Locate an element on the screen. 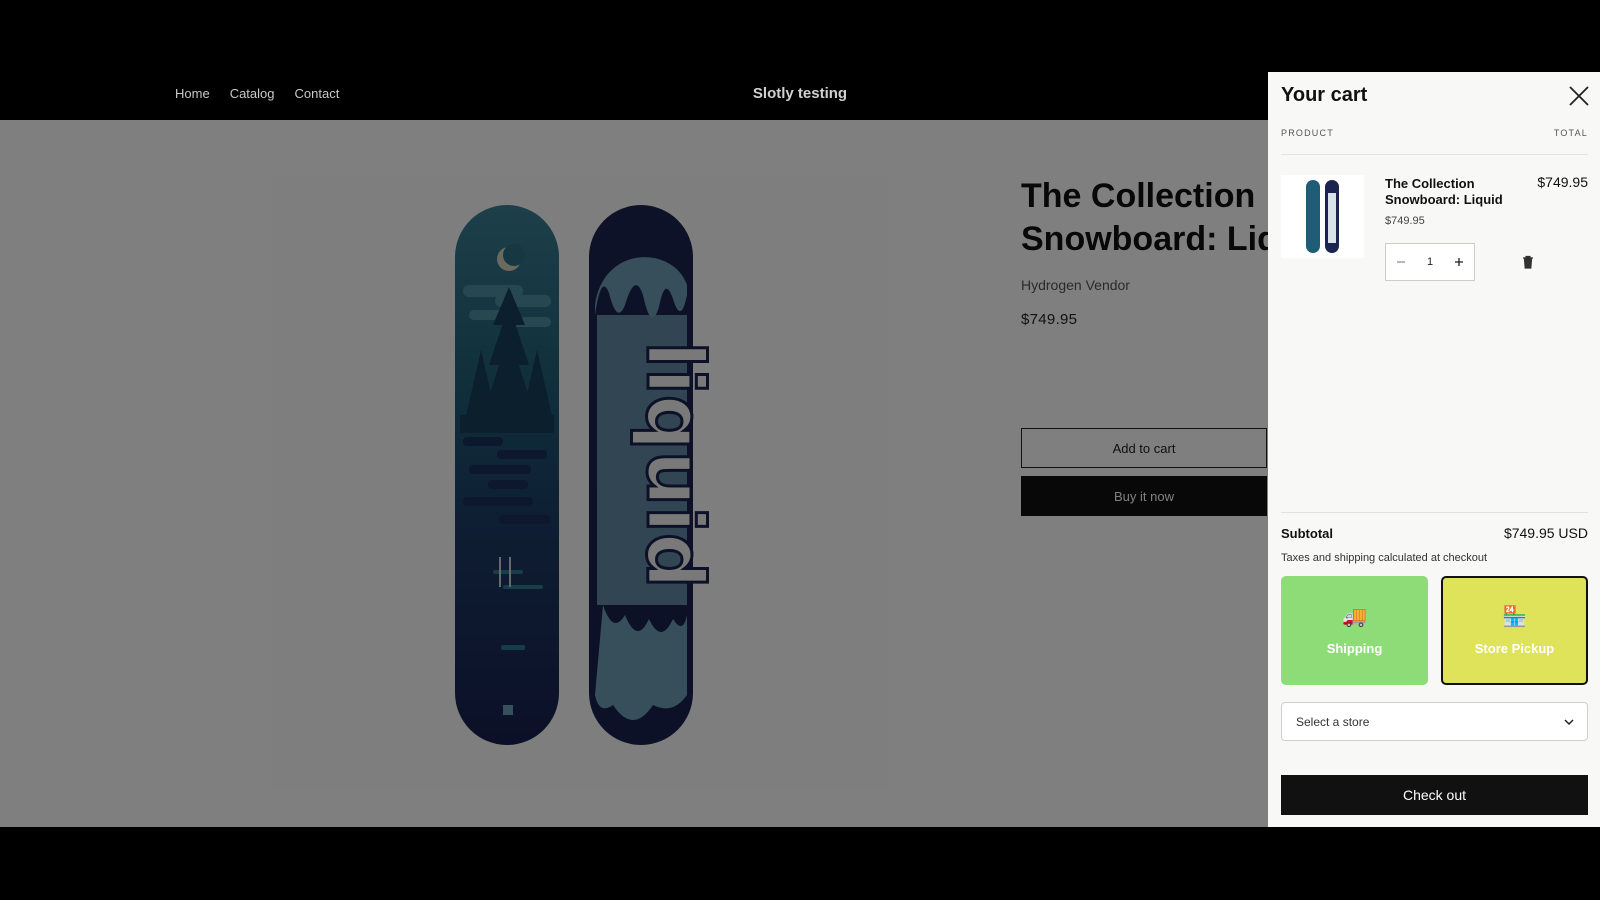 The image size is (1600, 900). column-header-total: TOTAL is located at coordinates (1570, 133).